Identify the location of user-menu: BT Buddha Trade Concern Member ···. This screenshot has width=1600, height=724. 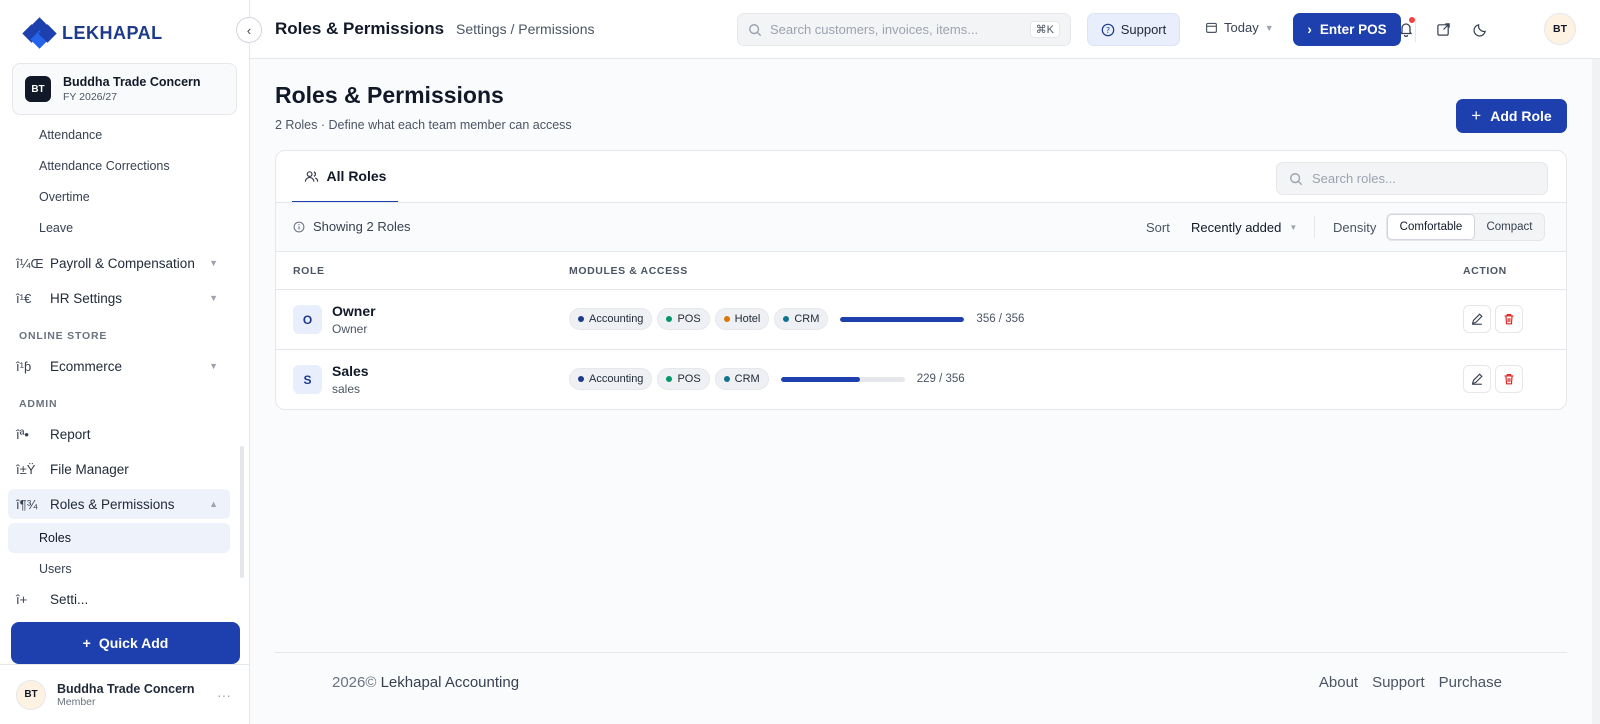
(124, 694).